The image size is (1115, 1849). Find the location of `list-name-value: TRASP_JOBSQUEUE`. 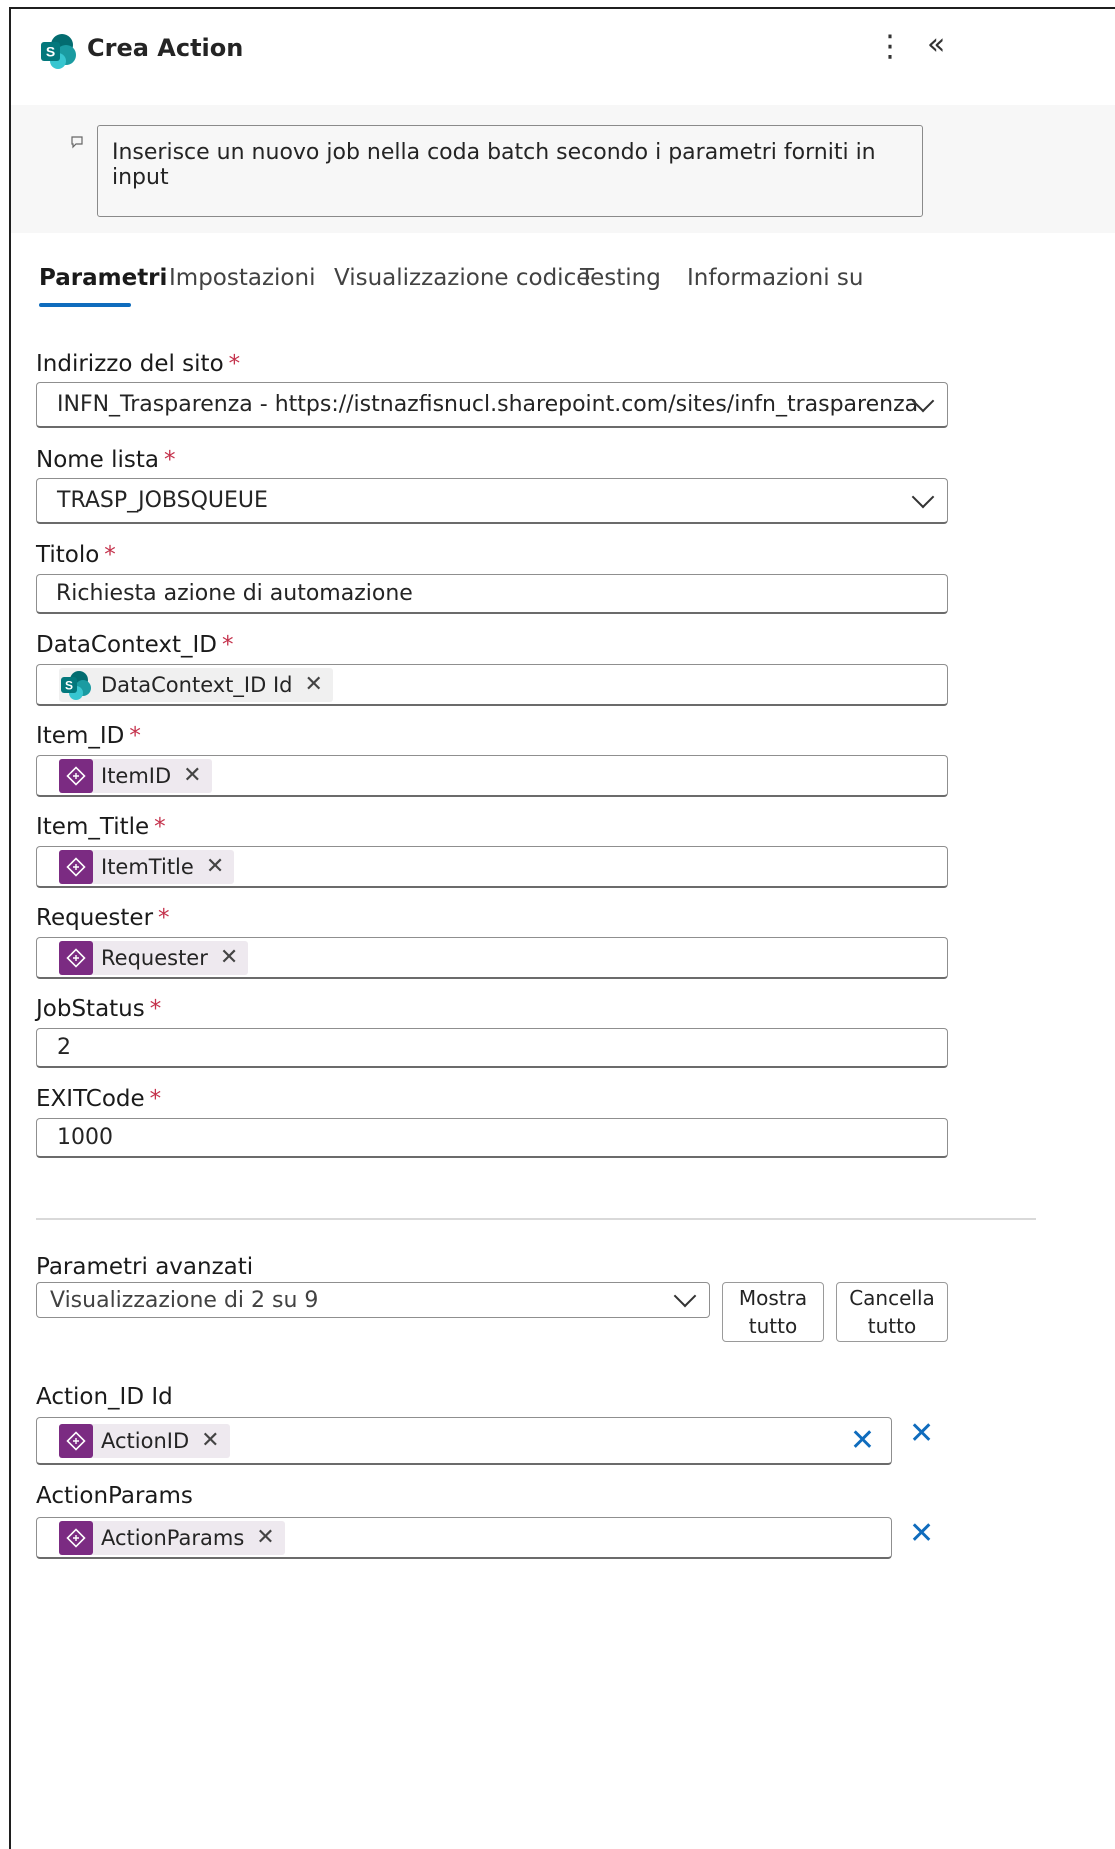

list-name-value: TRASP_JOBSQUEUE is located at coordinates (162, 500).